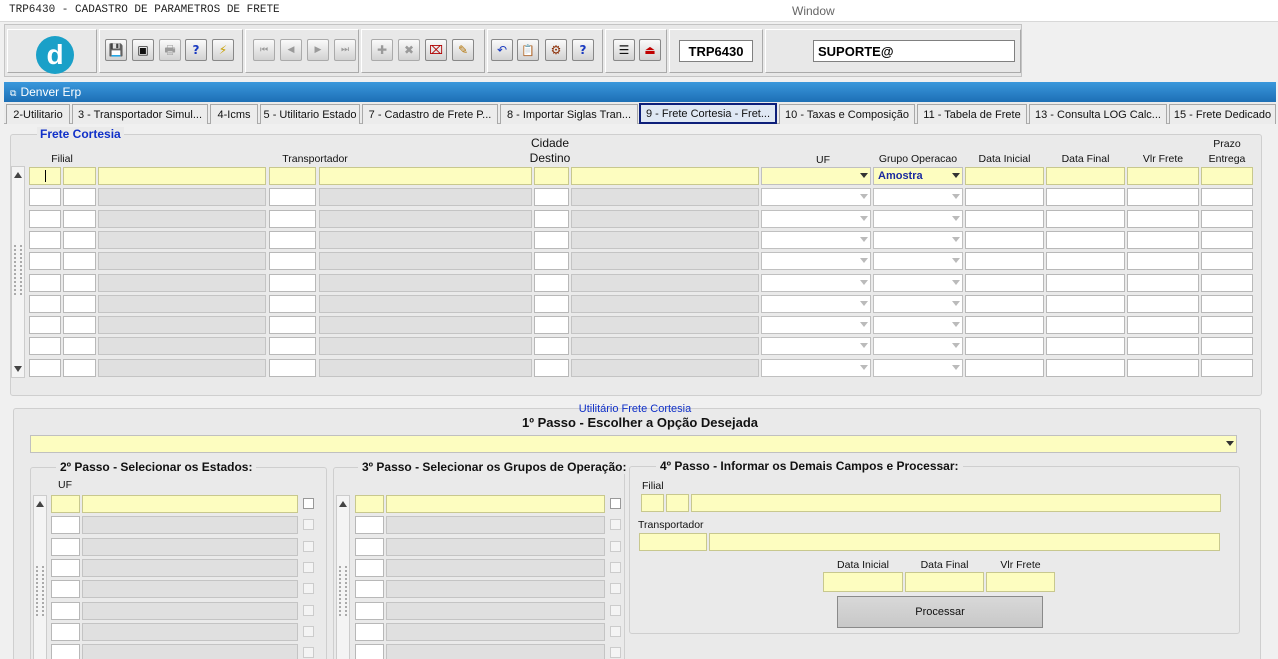 This screenshot has height=659, width=1278. What do you see at coordinates (409, 50) in the screenshot?
I see `delete-record-icon: ✖` at bounding box center [409, 50].